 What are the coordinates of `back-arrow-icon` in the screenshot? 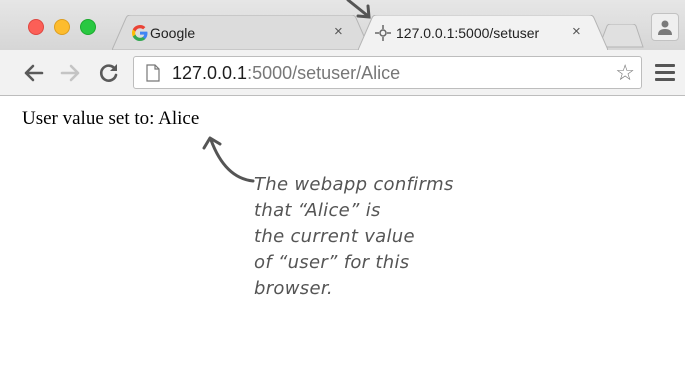 It's located at (33, 73).